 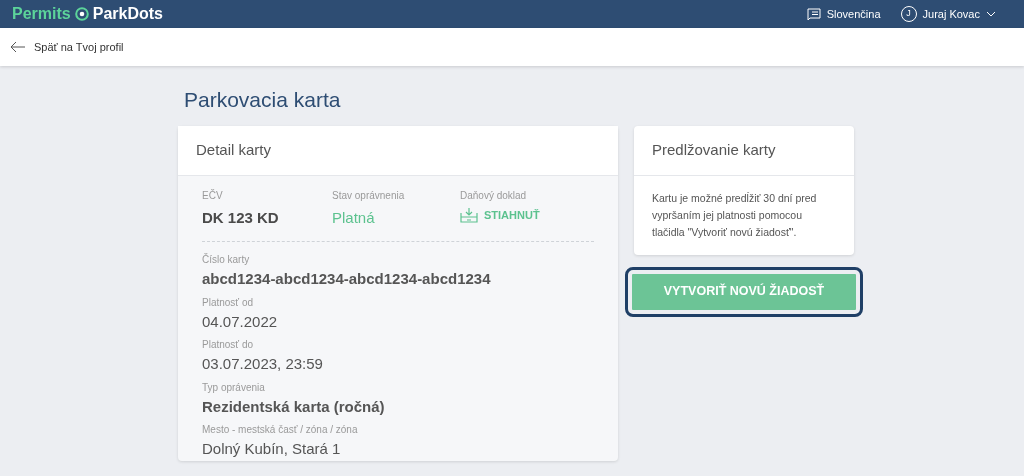 I want to click on field-value: 04.07.2022, so click(x=240, y=321).